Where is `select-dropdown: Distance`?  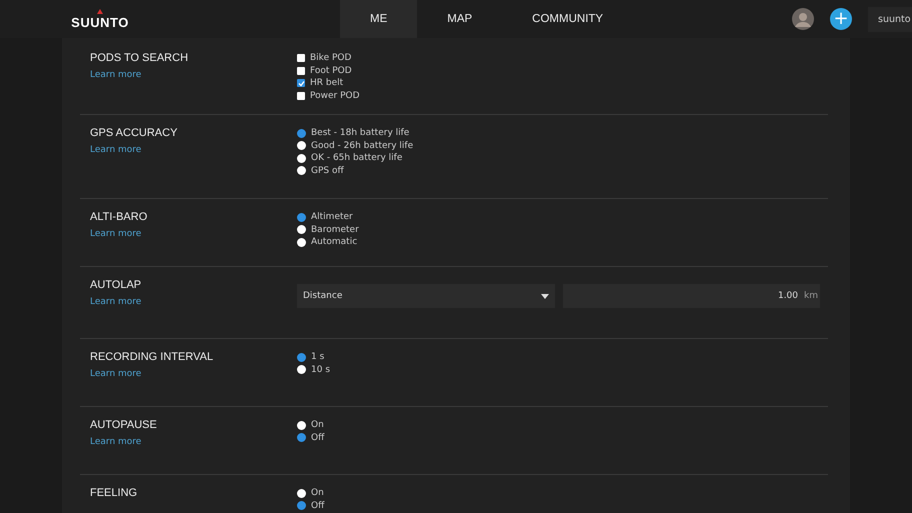 select-dropdown: Distance is located at coordinates (426, 296).